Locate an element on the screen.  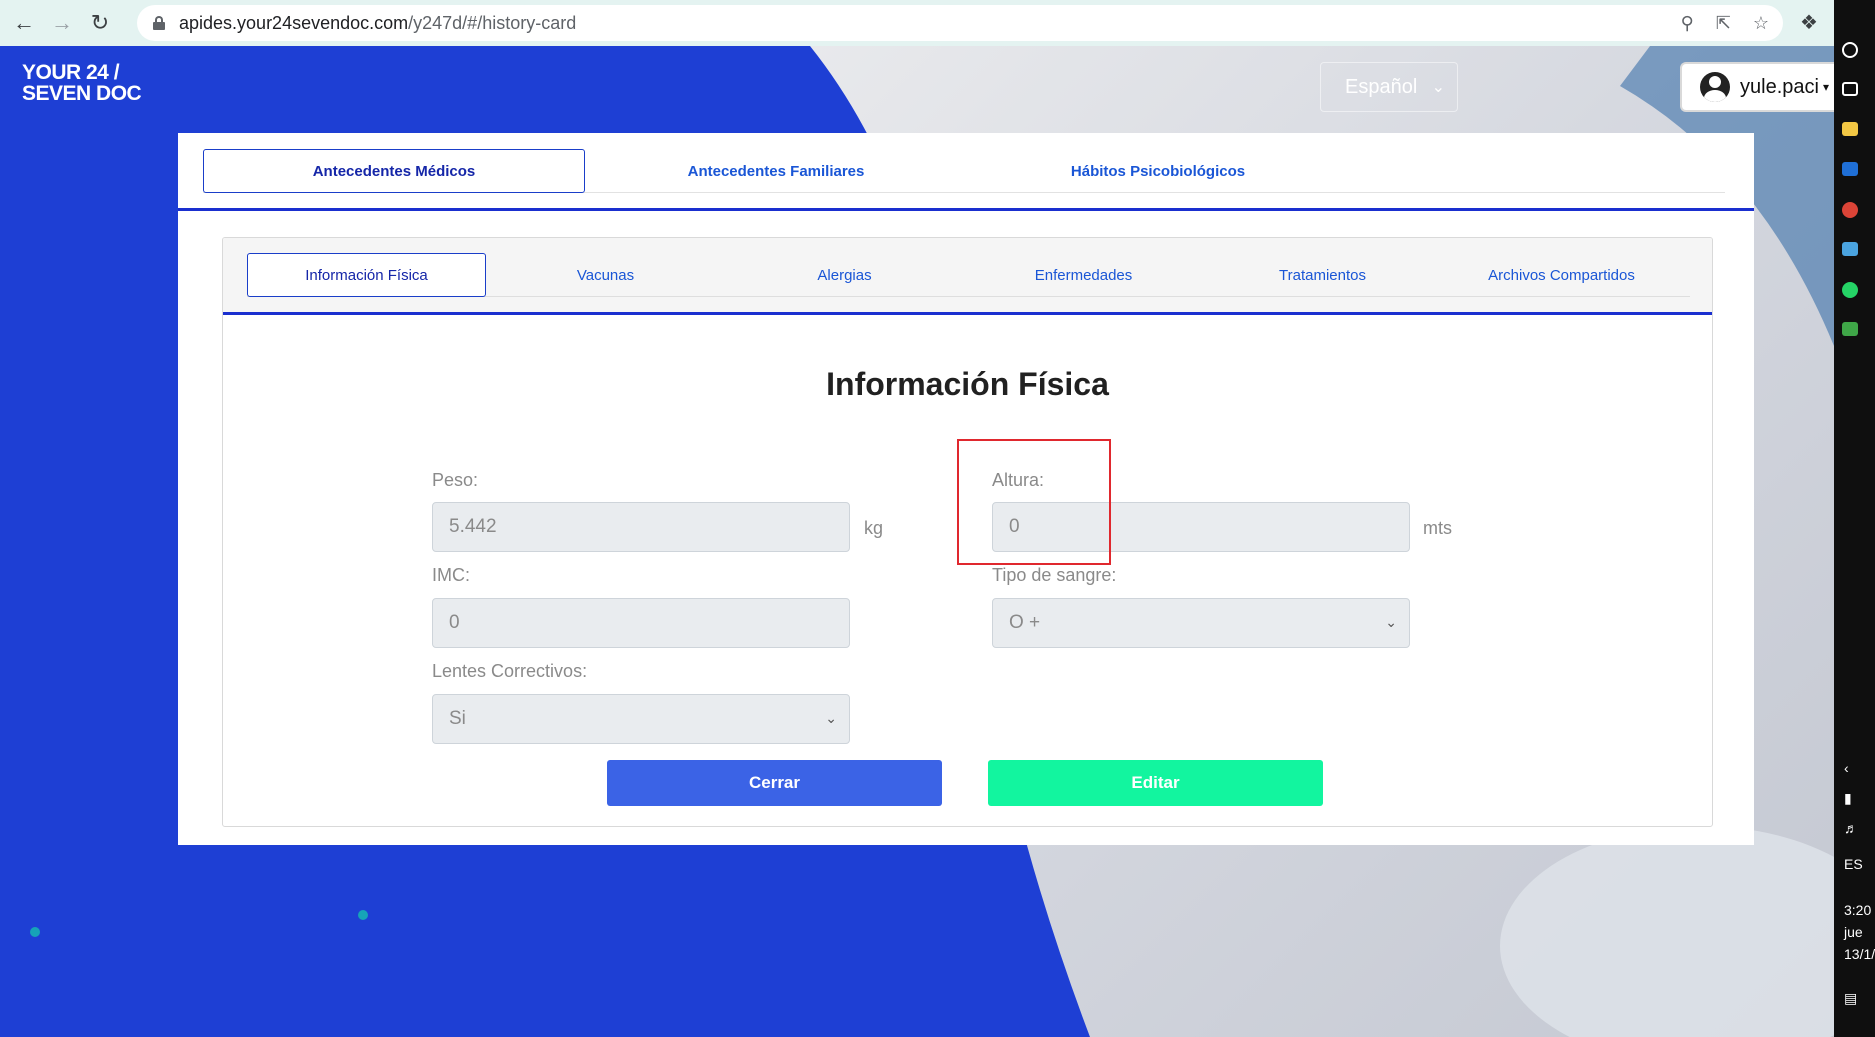
language-value: Español is located at coordinates (1381, 86).